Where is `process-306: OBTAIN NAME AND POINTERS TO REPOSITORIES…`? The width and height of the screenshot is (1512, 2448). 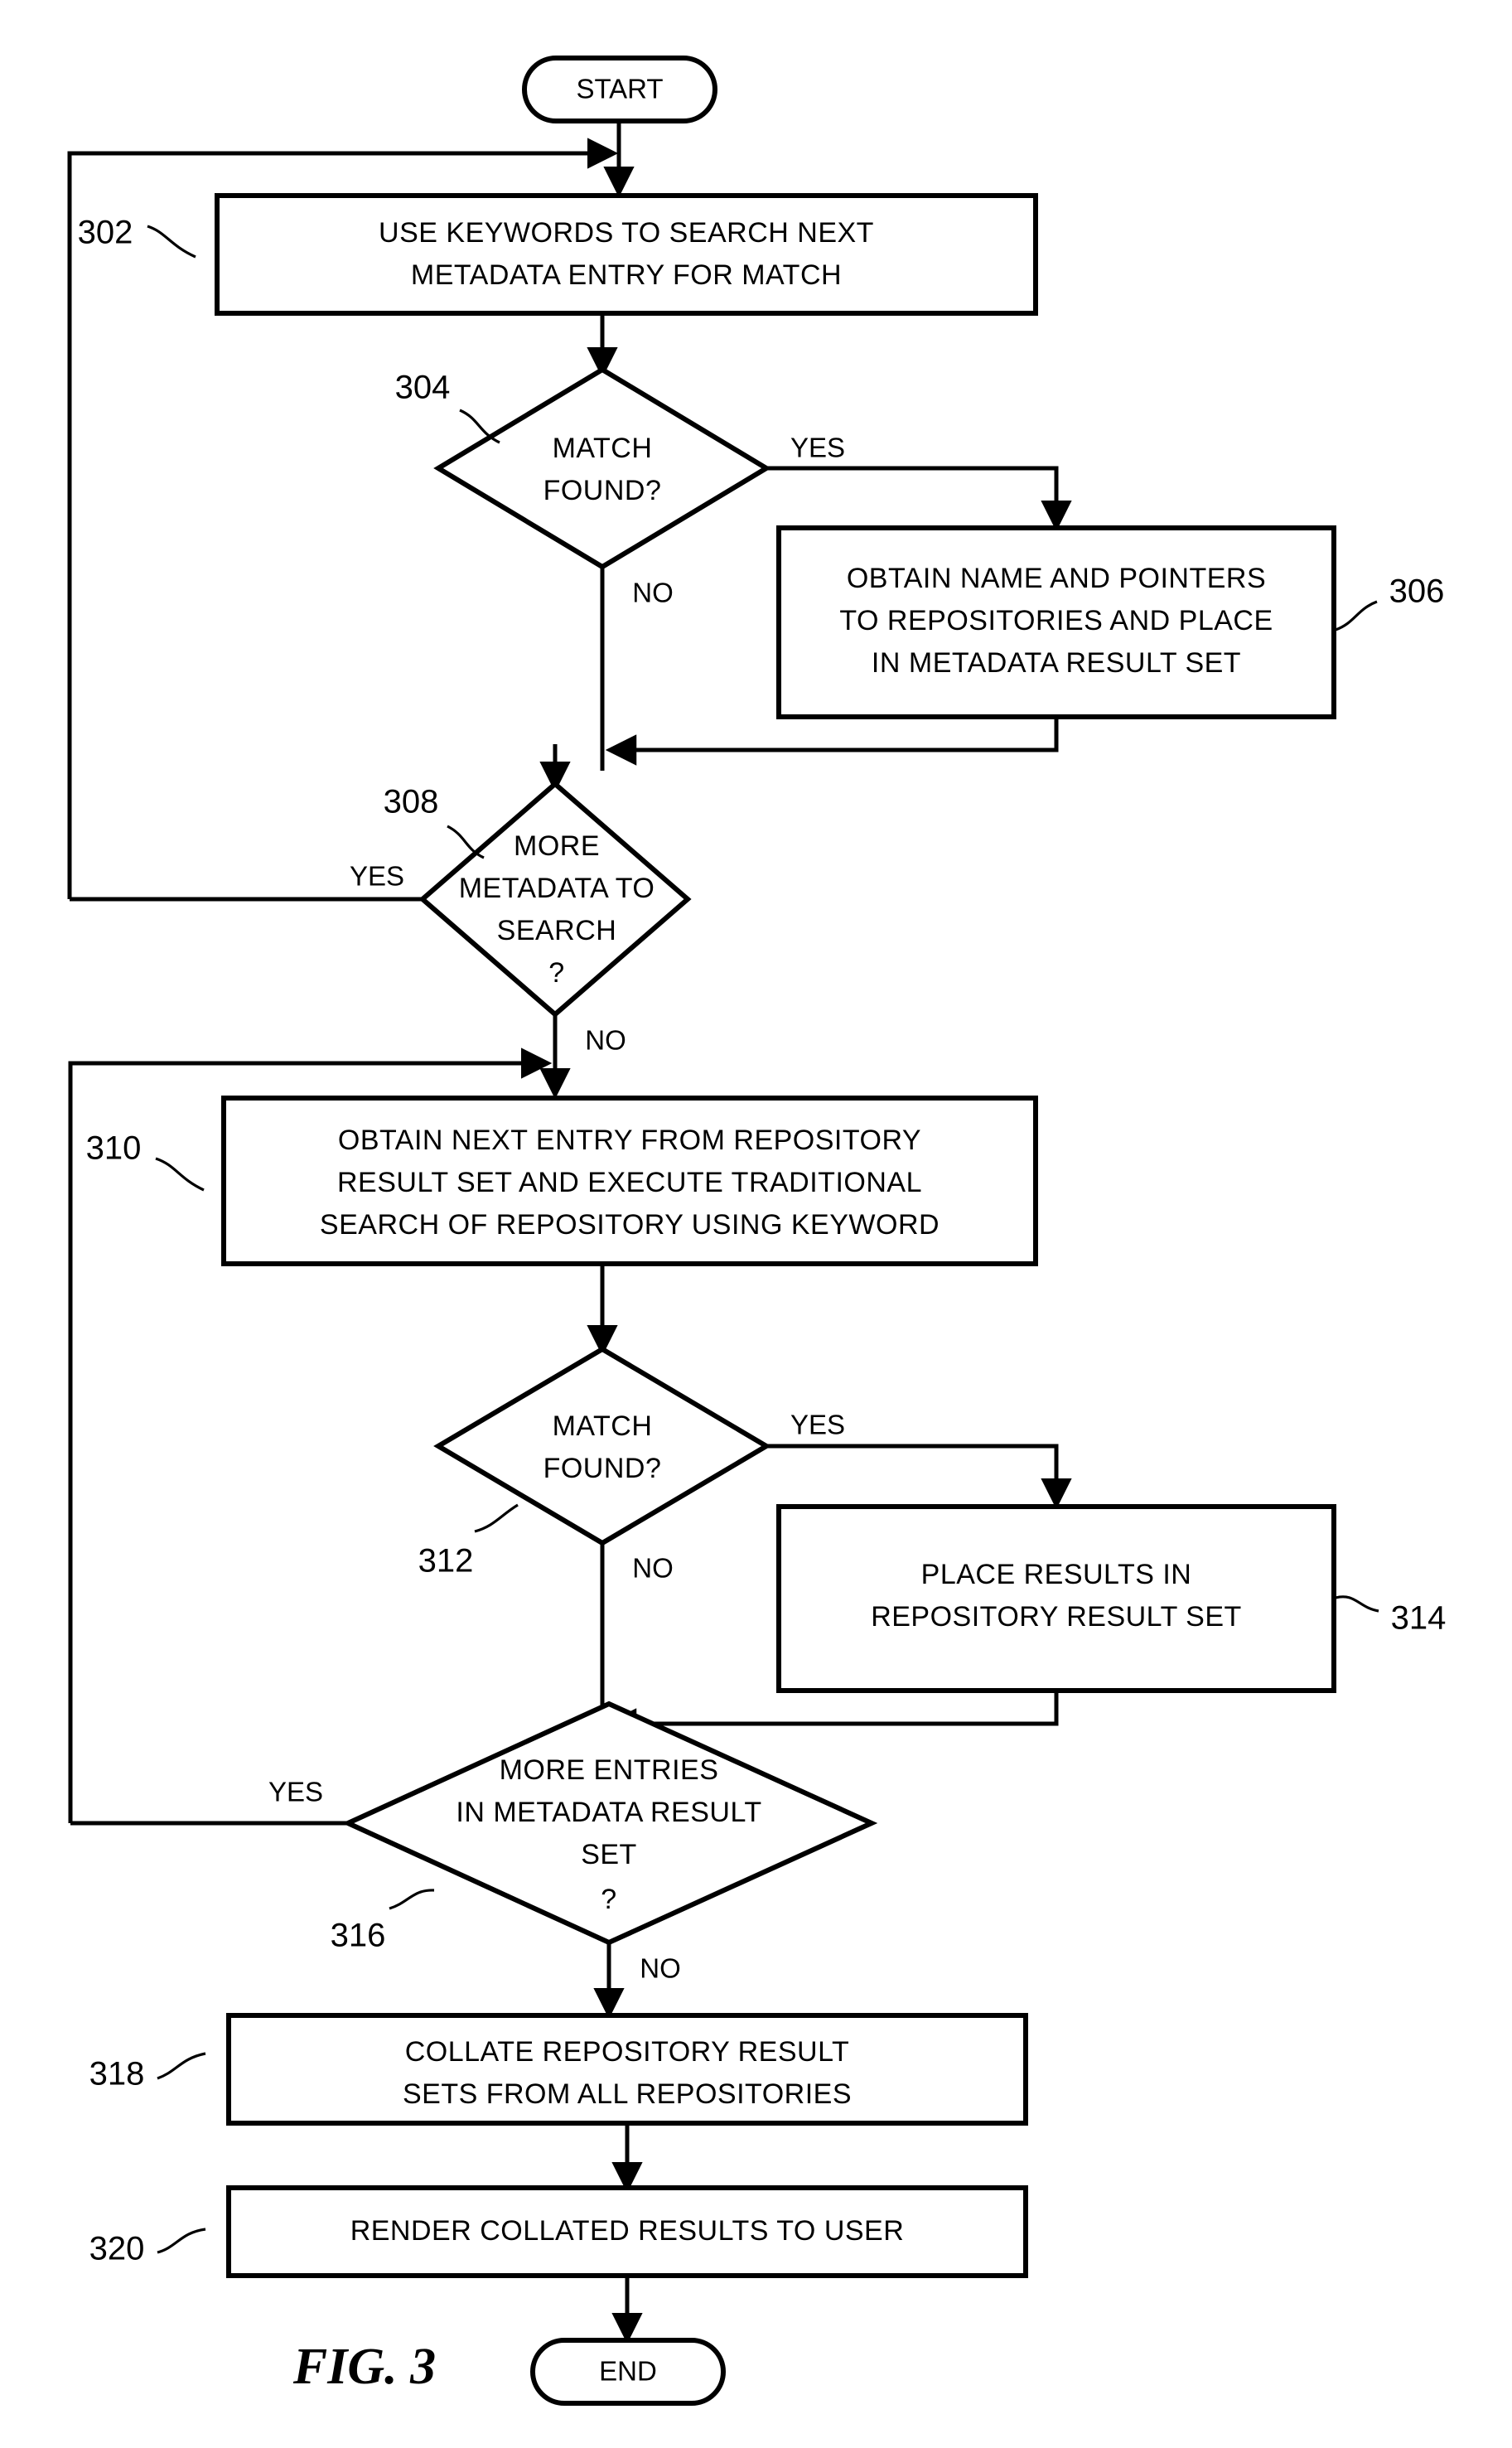
process-306: OBTAIN NAME AND POINTERS TO REPOSITORIES… is located at coordinates (1056, 622).